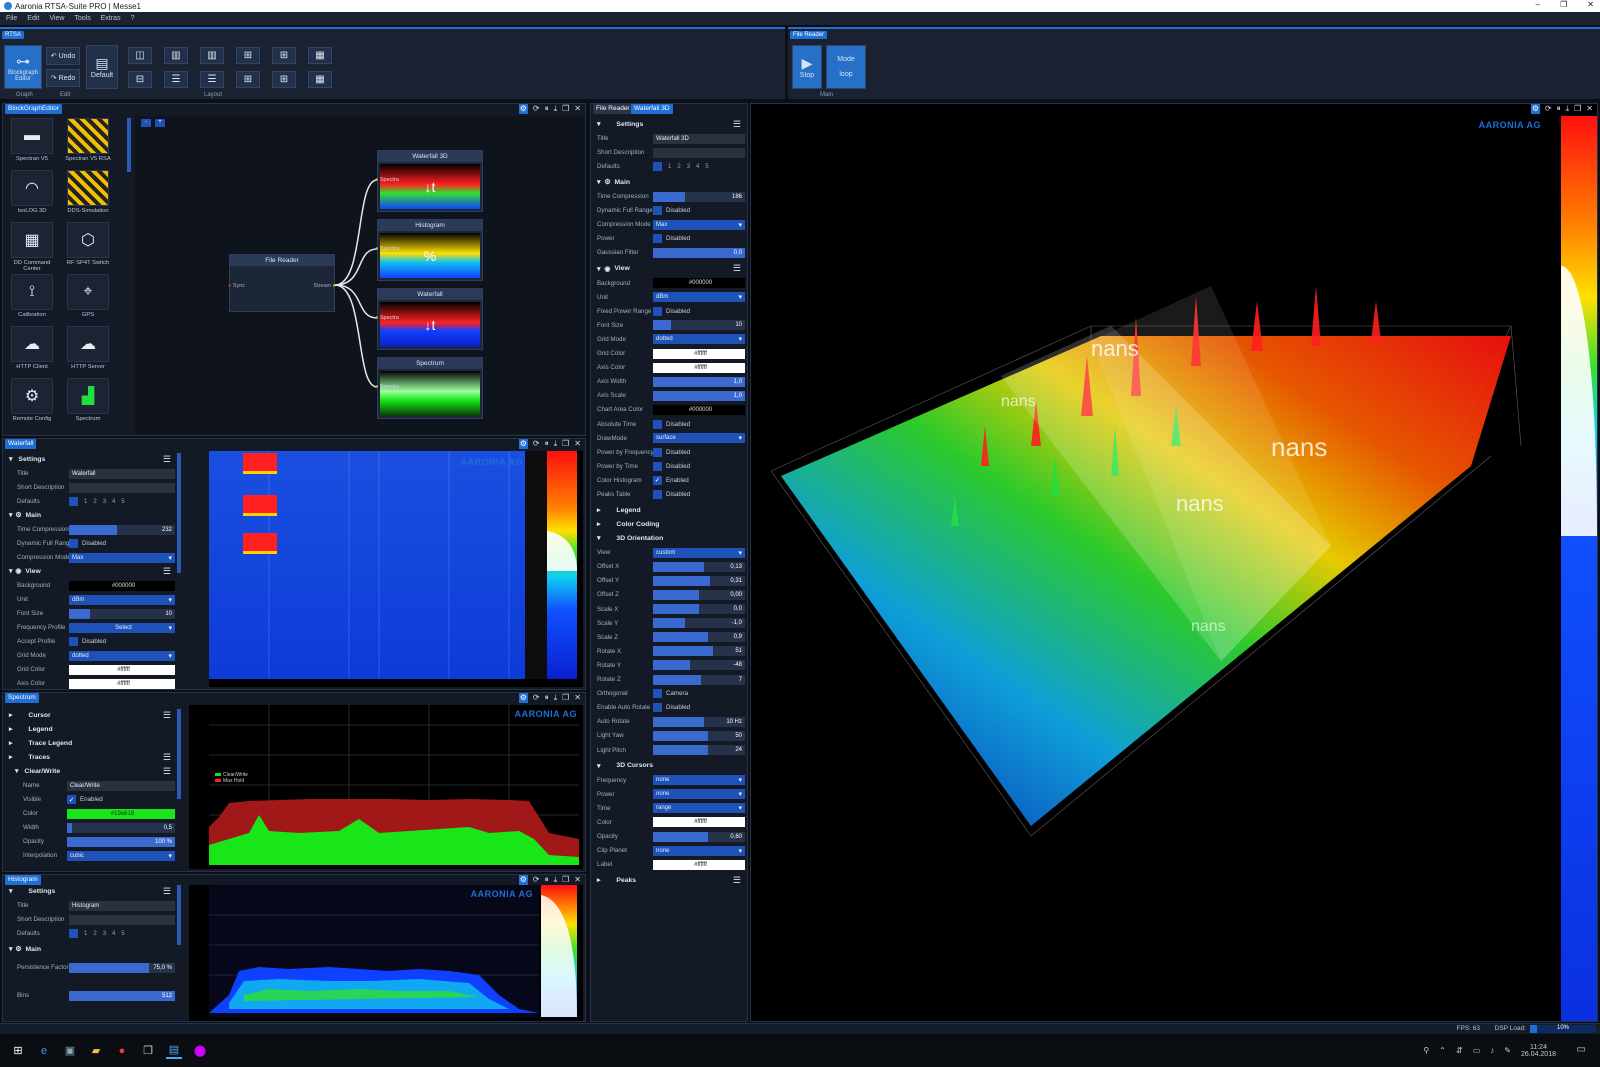 The image size is (1600, 1067). What do you see at coordinates (657, 452) in the screenshot?
I see `power-by-frequency-checkbox` at bounding box center [657, 452].